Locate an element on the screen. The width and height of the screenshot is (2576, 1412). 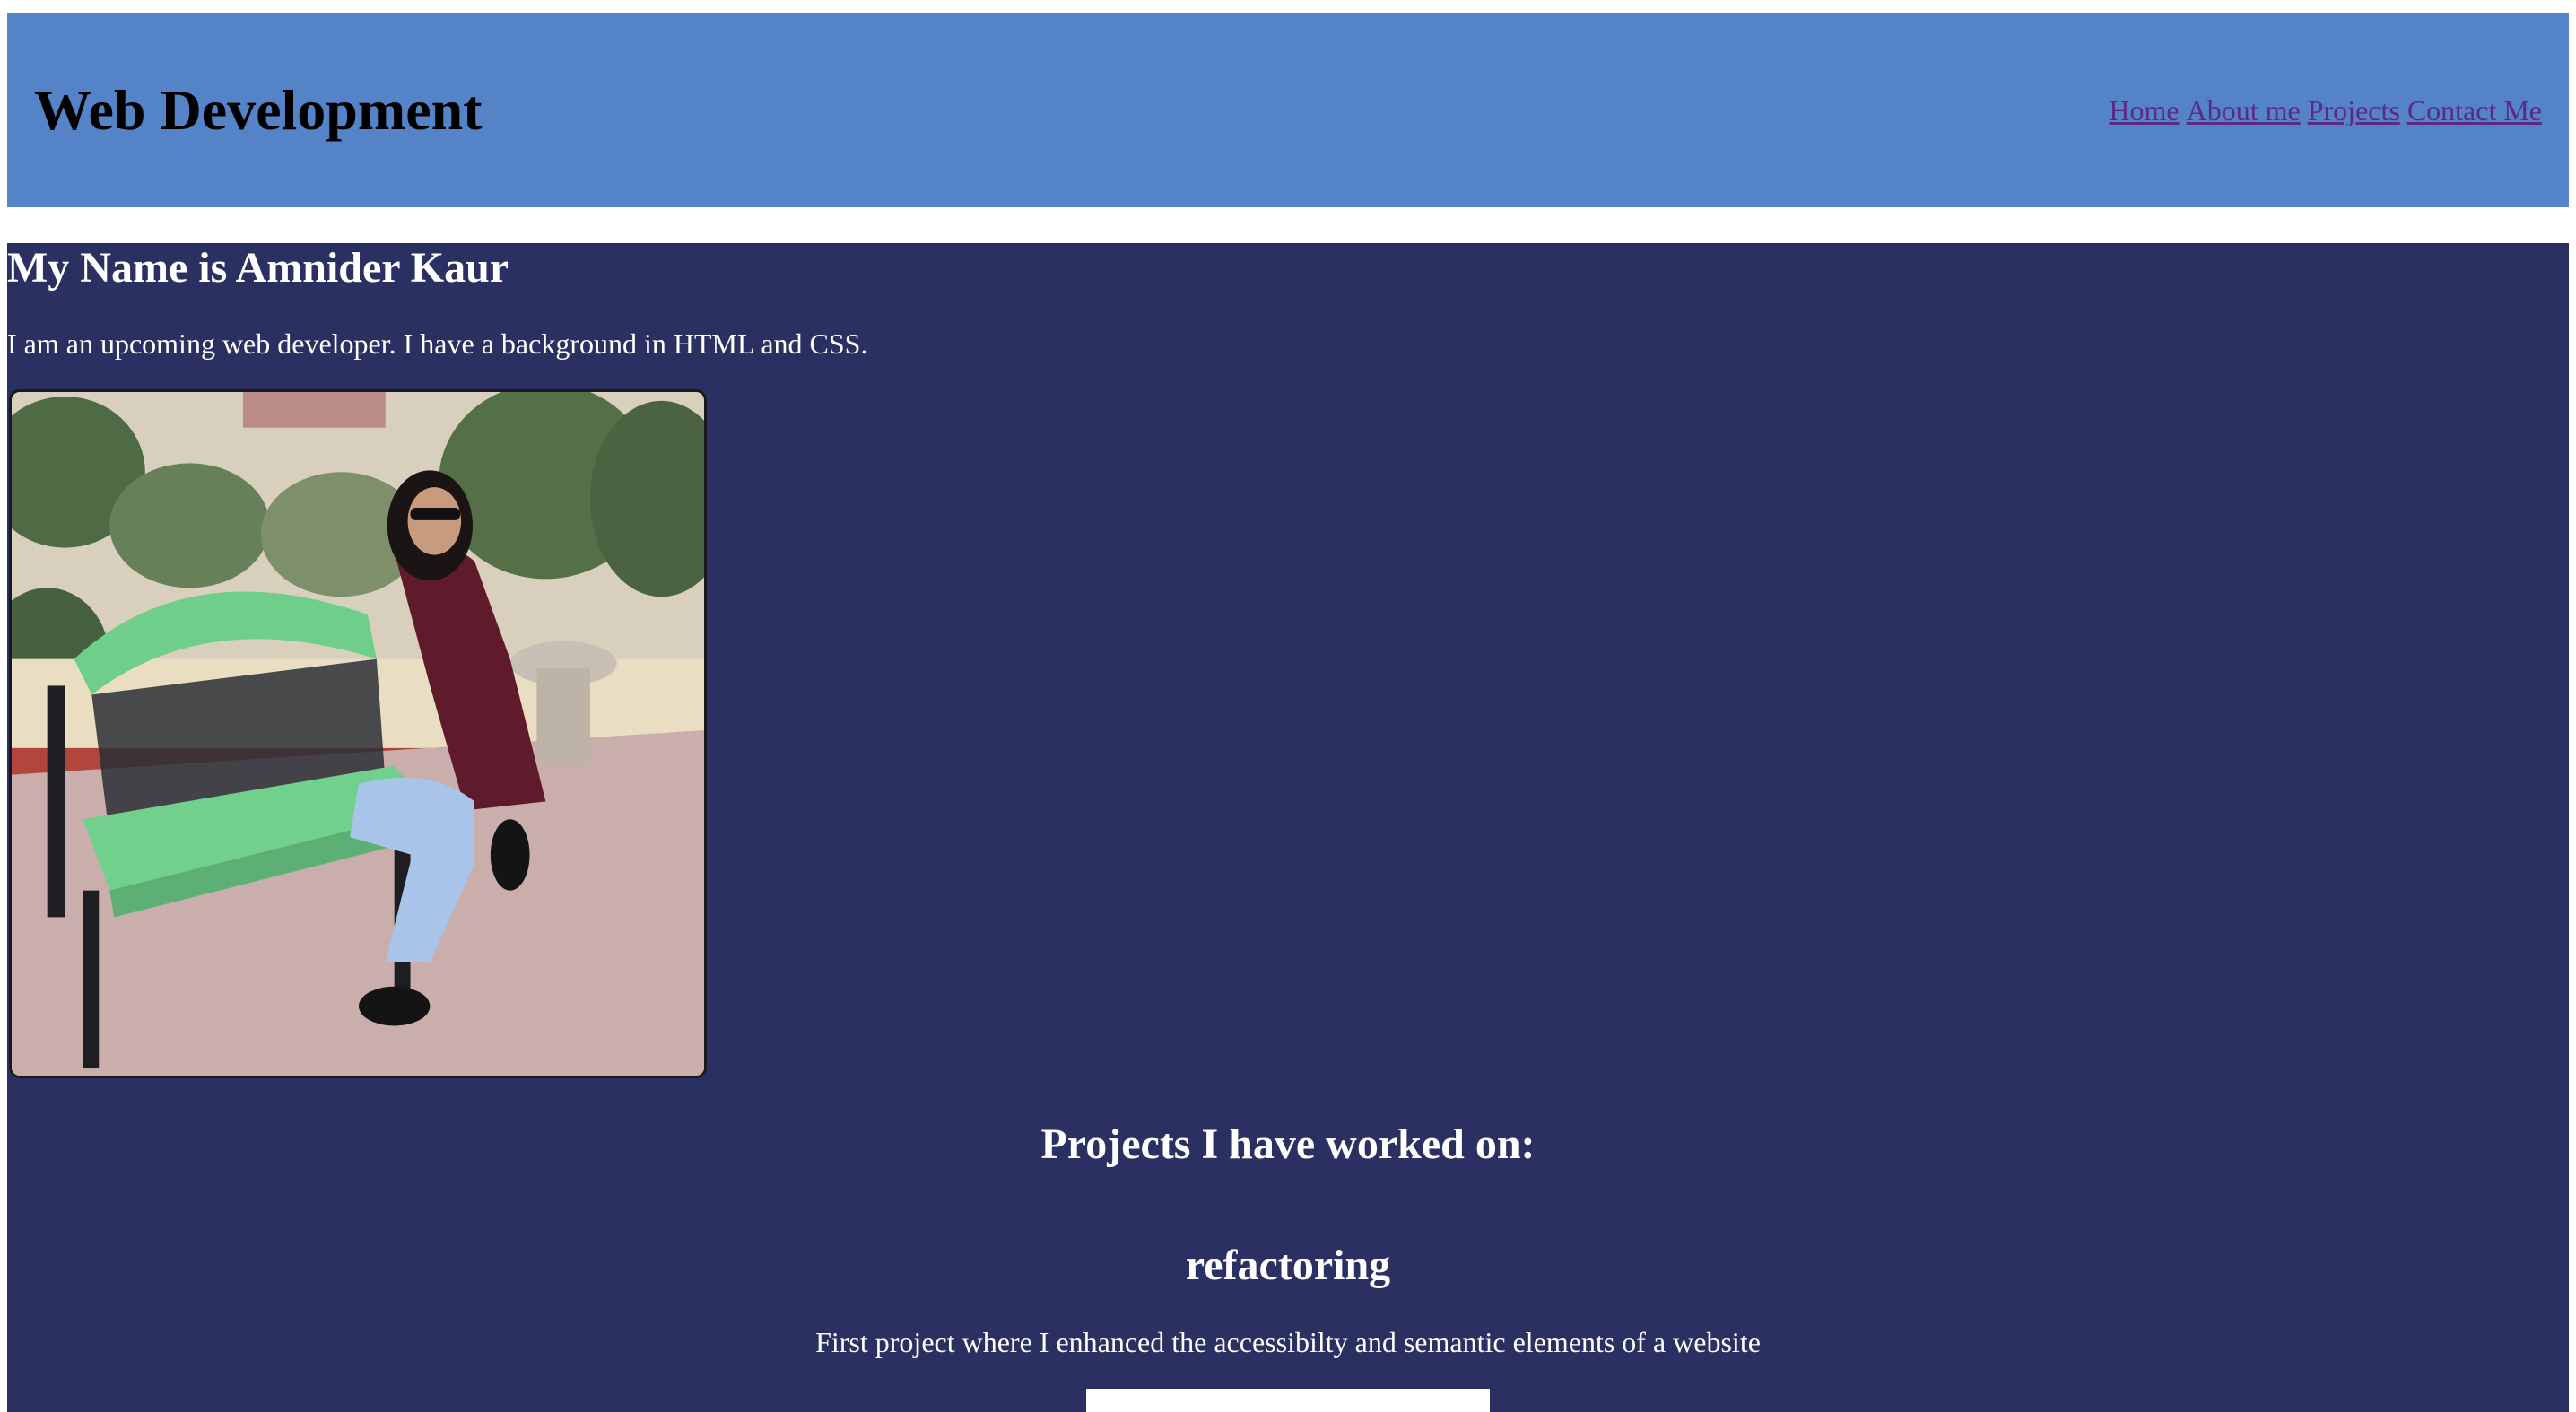
site-title: Web Development is located at coordinates (258, 110).